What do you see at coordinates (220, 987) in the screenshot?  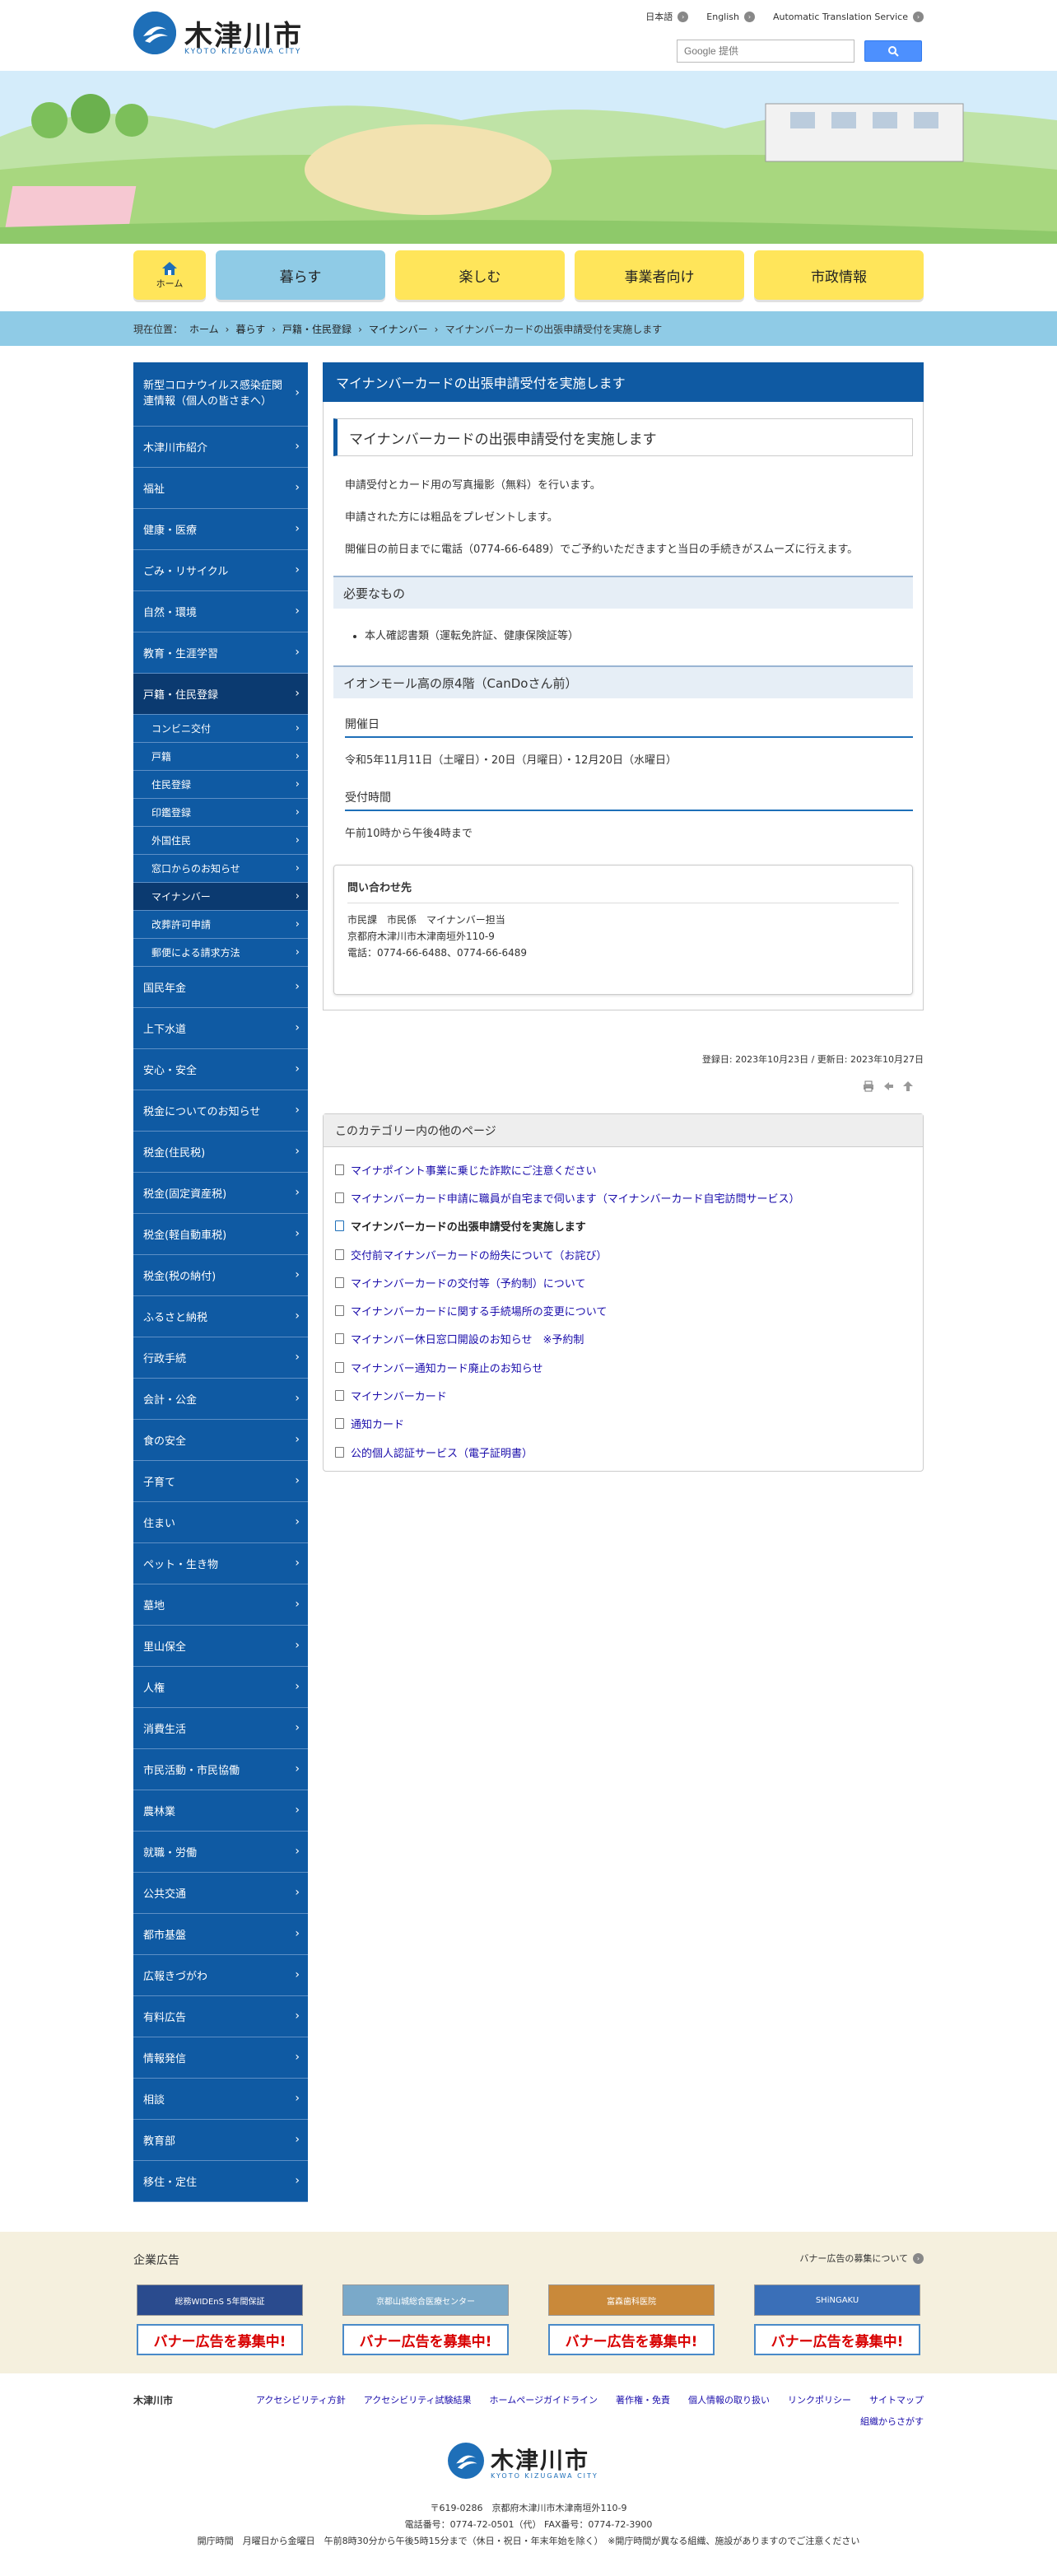 I see `sidebar-item: 国民年金` at bounding box center [220, 987].